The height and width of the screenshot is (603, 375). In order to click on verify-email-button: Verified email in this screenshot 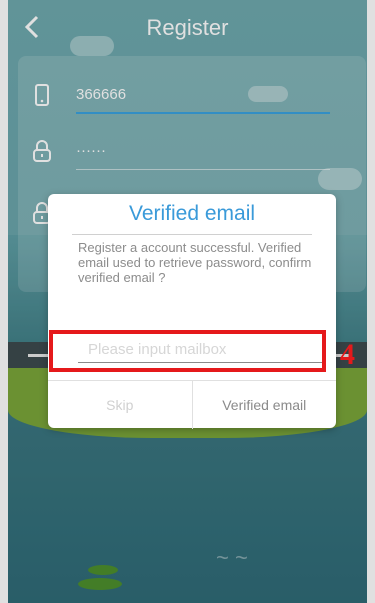, I will do `click(265, 405)`.